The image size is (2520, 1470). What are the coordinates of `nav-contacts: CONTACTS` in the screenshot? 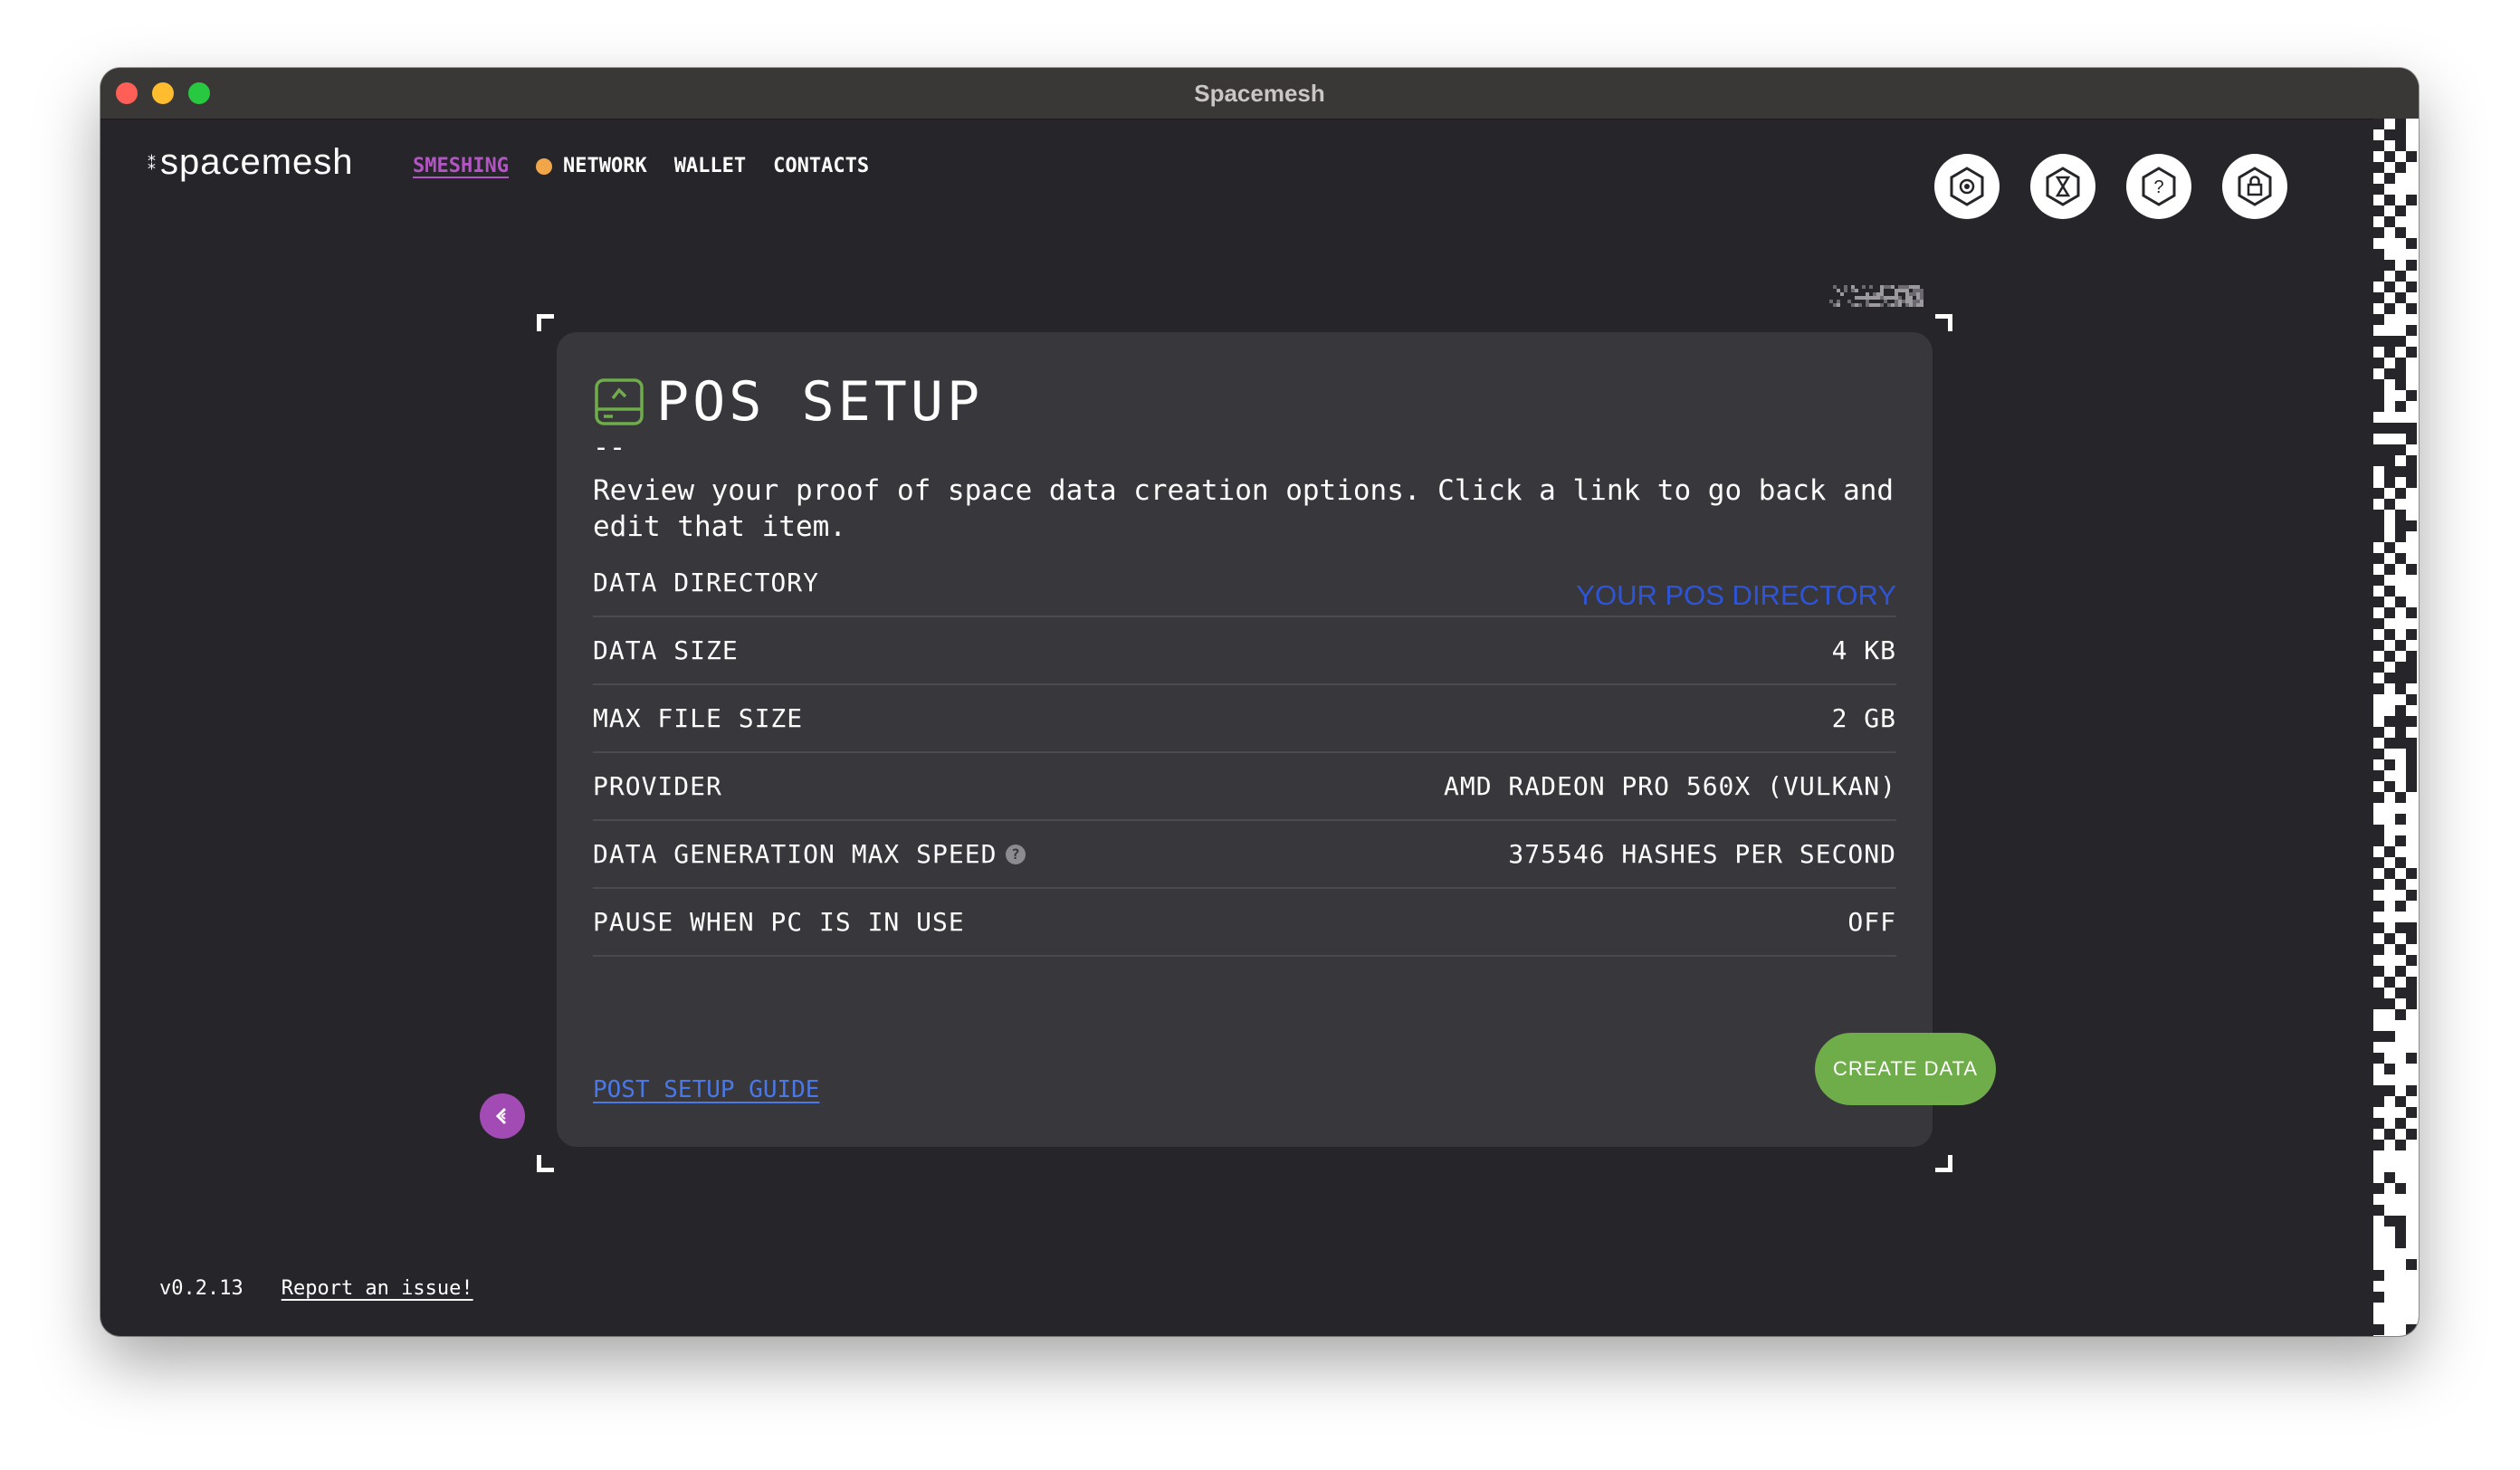 It's located at (821, 166).